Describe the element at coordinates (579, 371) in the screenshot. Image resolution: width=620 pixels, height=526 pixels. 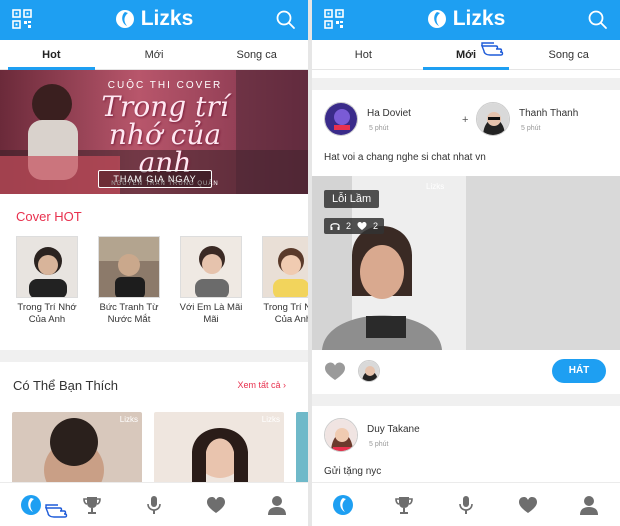
I see `sing-button: HÁT` at that location.